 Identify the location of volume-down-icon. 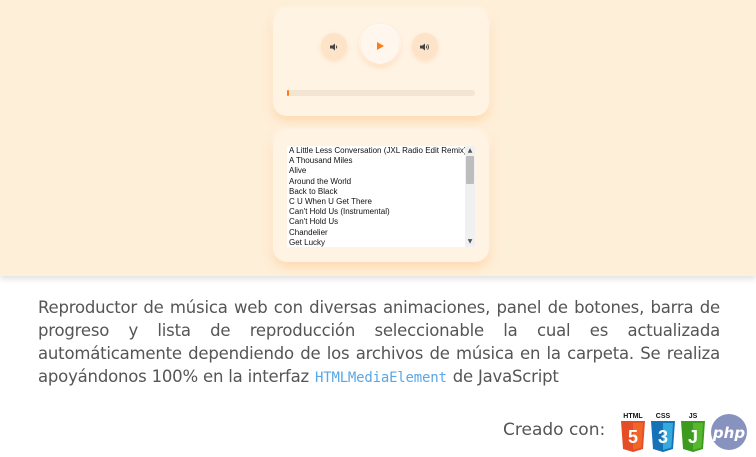
(334, 46).